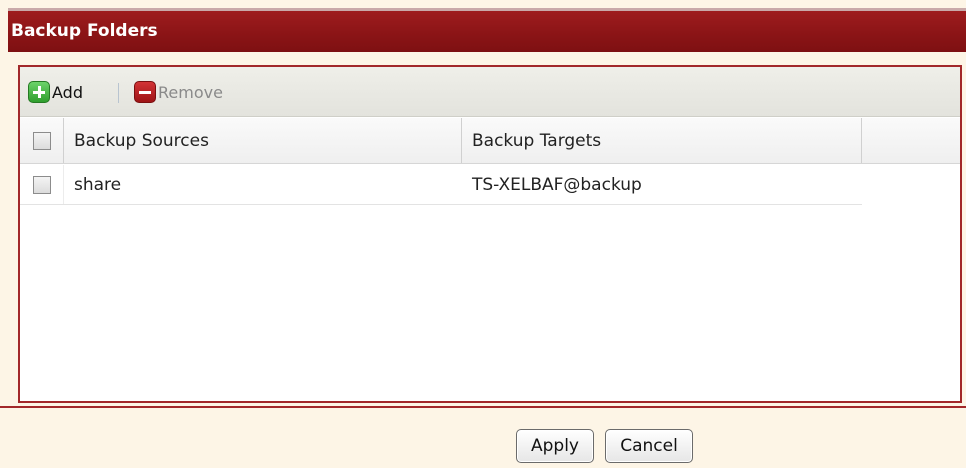 The image size is (966, 468). Describe the element at coordinates (662, 184) in the screenshot. I see `row-target-cell: TS-XELBAF@backup` at that location.